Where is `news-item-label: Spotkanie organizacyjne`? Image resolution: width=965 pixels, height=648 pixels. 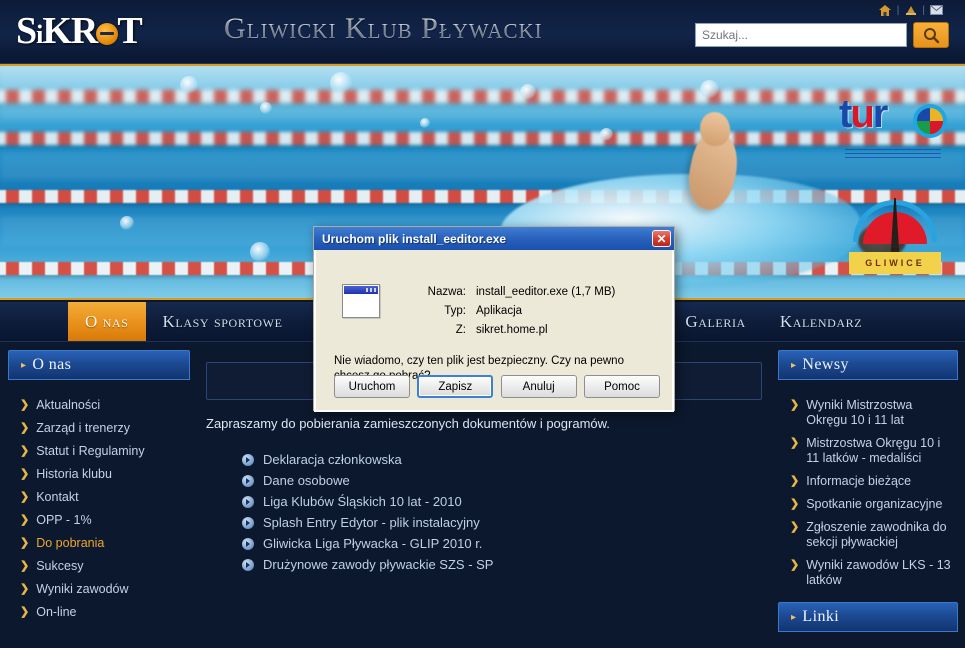 news-item-label: Spotkanie organizacyjne is located at coordinates (874, 504).